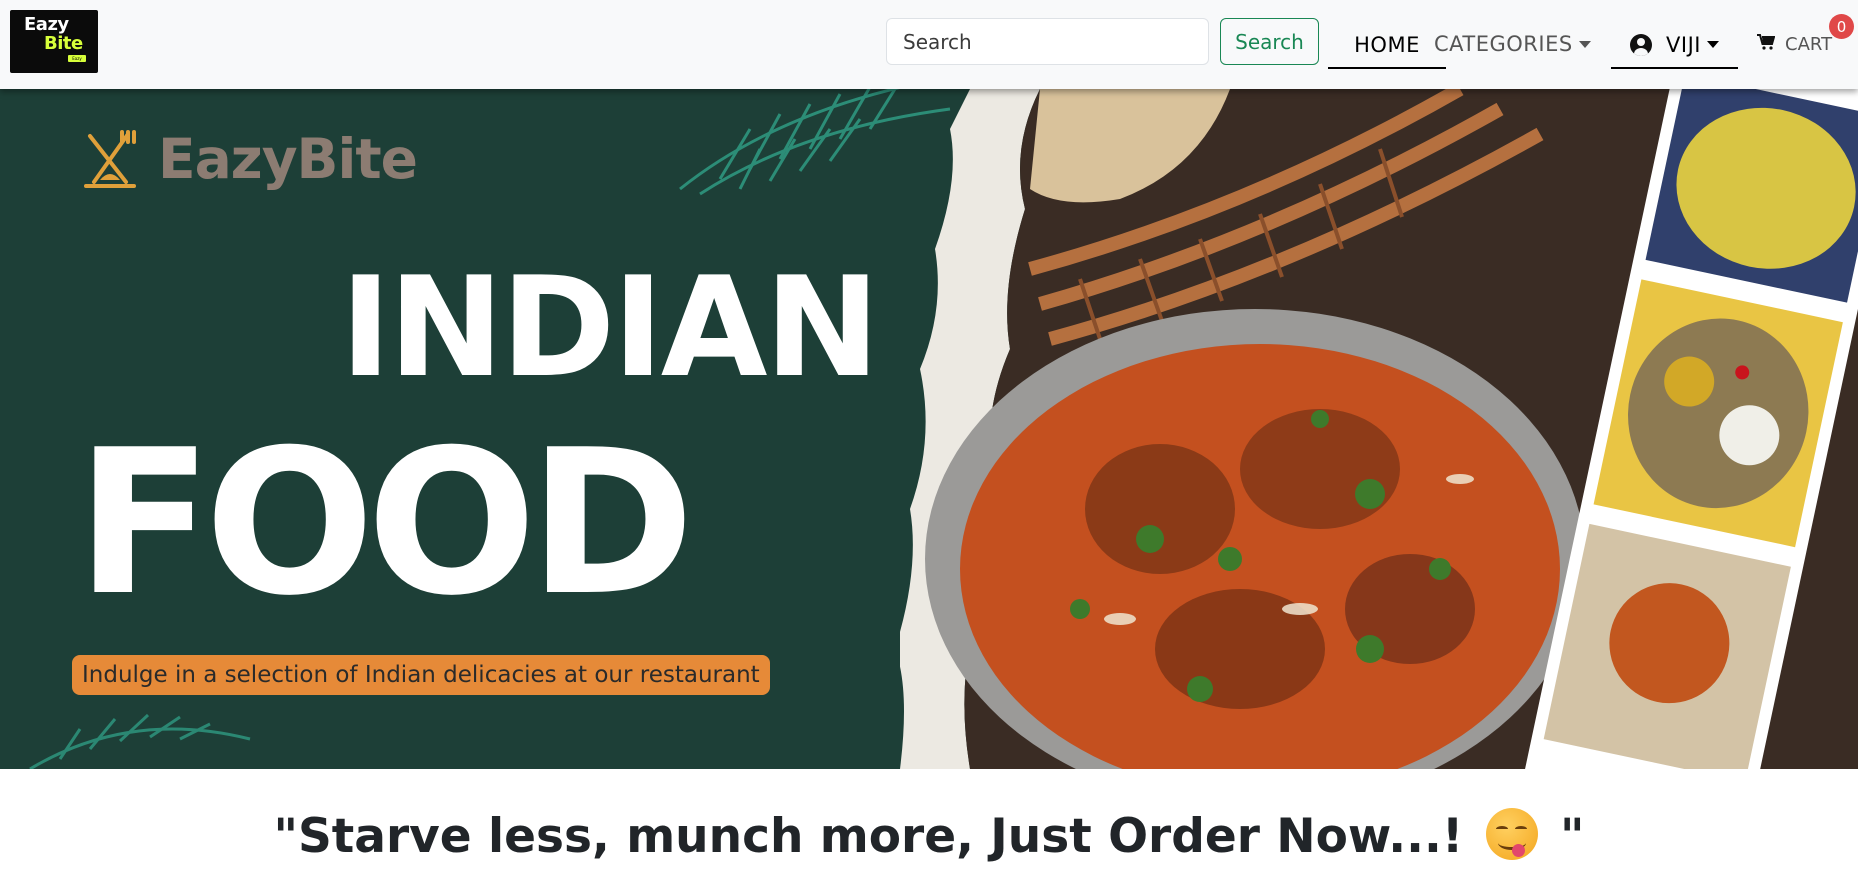 The image size is (1858, 878). I want to click on yum-face-emoji-icon, so click(1511, 834).